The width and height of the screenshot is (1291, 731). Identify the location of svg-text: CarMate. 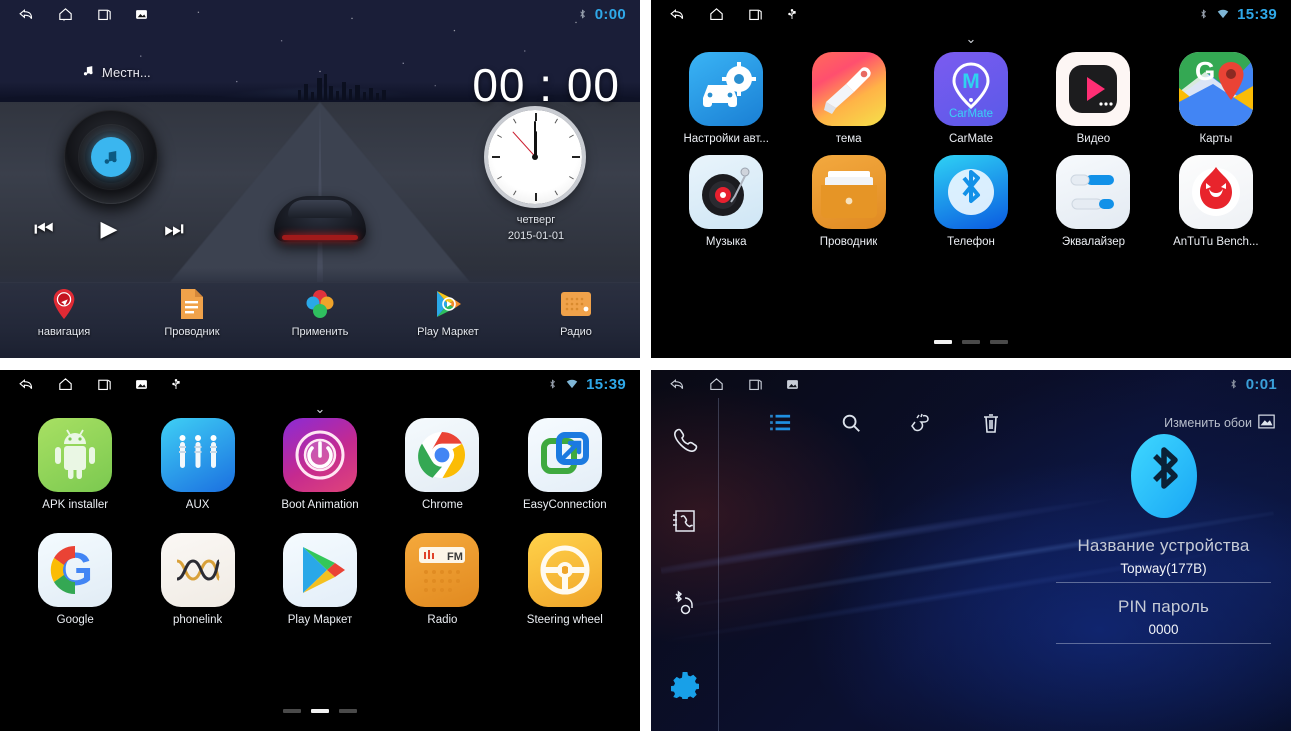
(971, 114).